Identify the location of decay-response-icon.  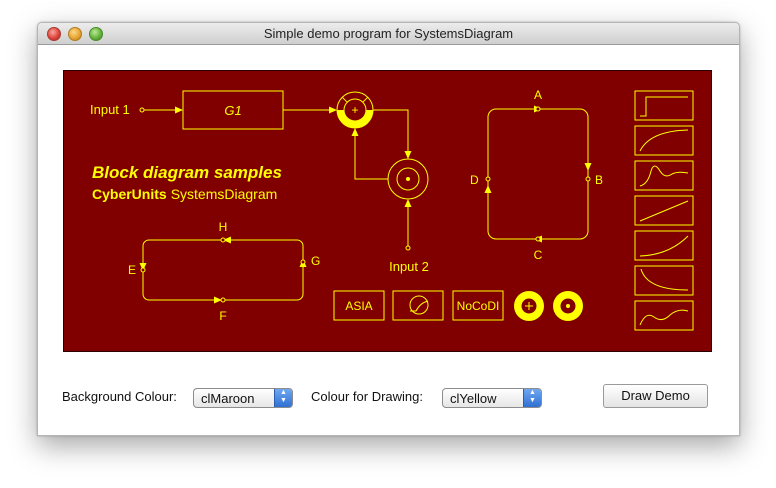
(664, 280).